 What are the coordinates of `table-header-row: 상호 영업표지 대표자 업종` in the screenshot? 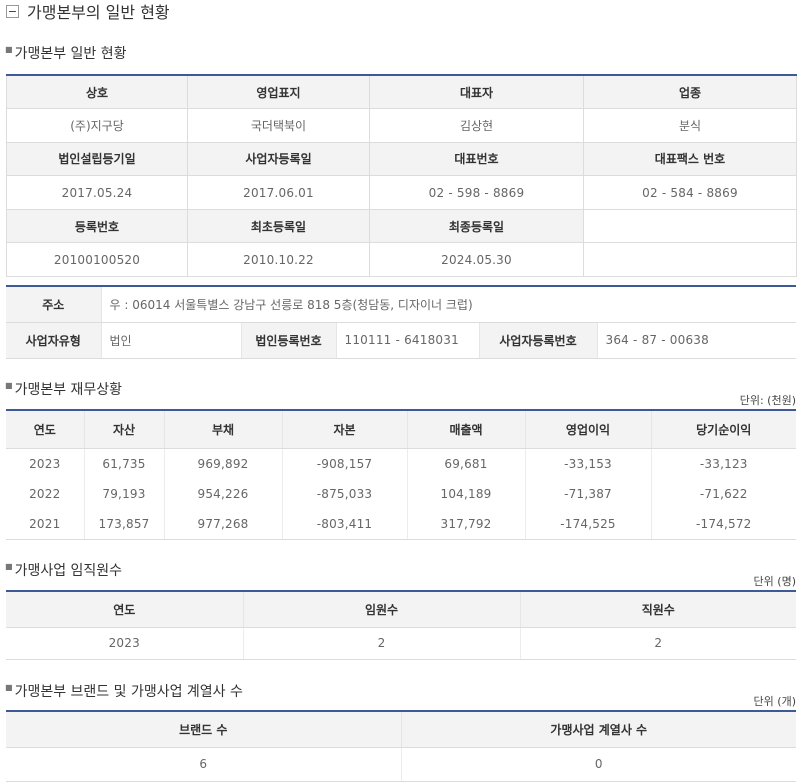 It's located at (401, 92).